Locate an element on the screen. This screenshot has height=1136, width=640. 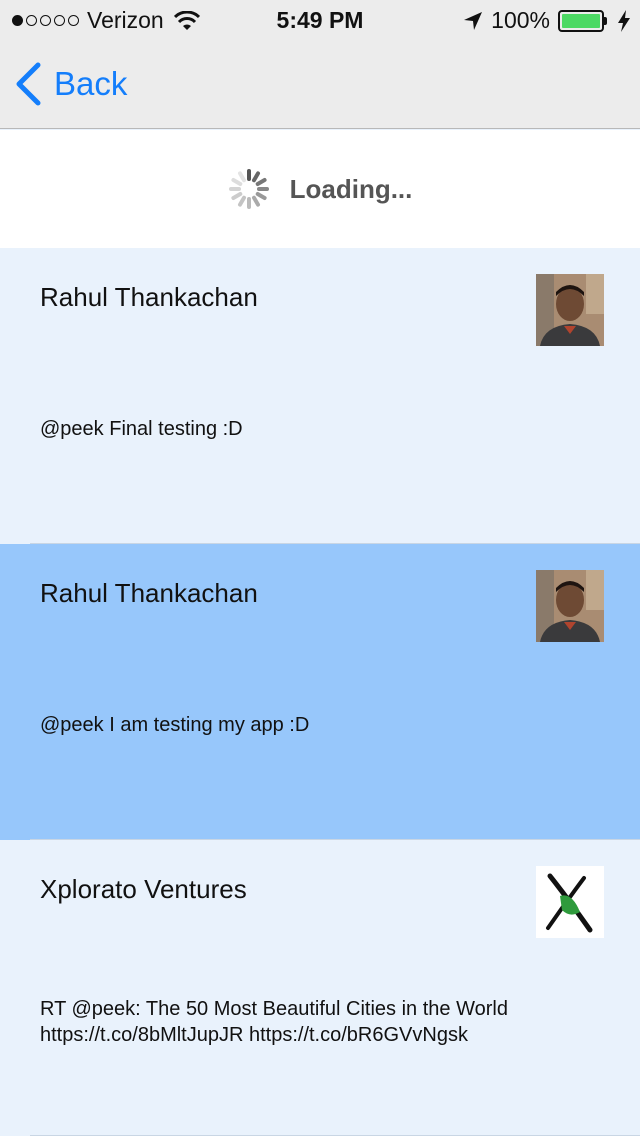
tweet-text: @peek I am testing my app :D is located at coordinates (175, 725).